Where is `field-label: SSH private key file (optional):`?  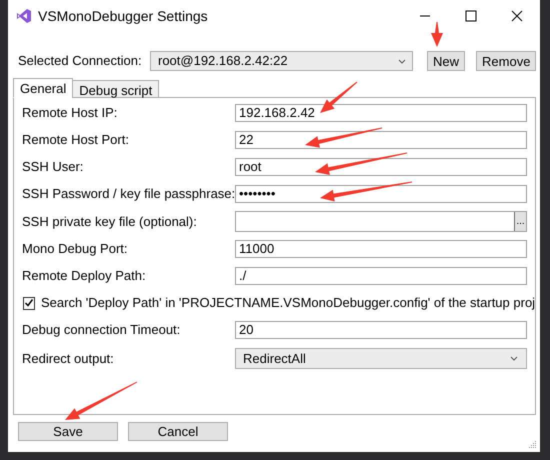 field-label: SSH private key file (optional): is located at coordinates (110, 221).